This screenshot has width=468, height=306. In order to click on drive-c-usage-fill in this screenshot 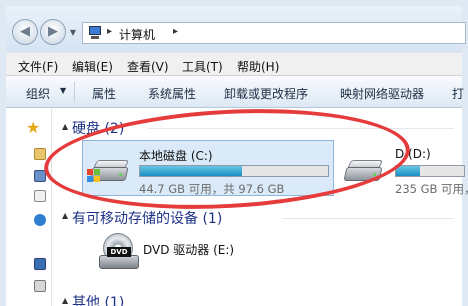, I will do `click(191, 171)`.